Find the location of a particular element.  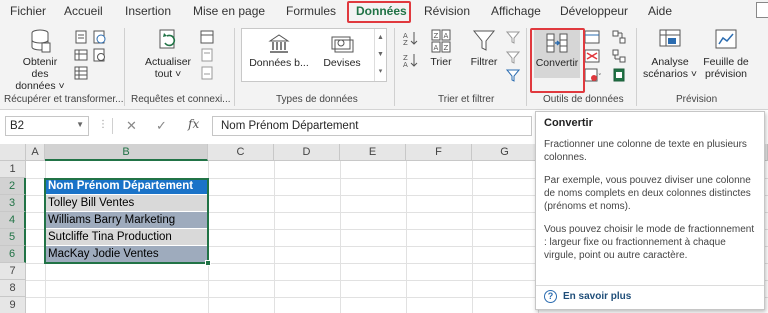

from-web-icon is located at coordinates (99, 38).